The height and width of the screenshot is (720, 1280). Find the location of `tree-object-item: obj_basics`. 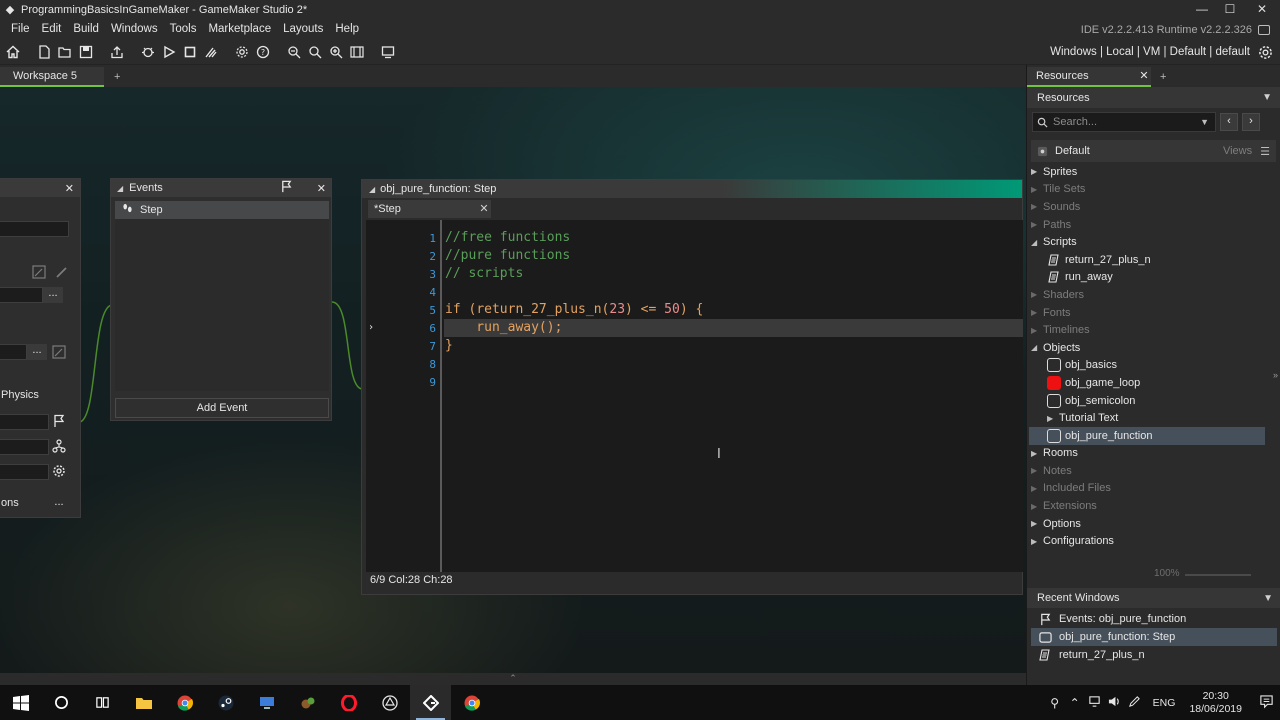

tree-object-item: obj_basics is located at coordinates (1147, 366).